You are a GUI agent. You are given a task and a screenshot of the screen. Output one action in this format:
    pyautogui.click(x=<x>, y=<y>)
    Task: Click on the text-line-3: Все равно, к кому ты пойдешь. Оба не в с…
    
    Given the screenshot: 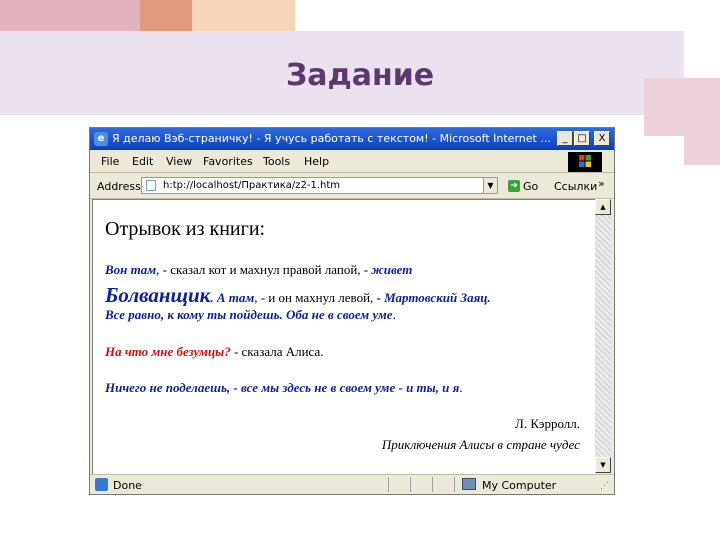 What is the action you would take?
    pyautogui.click(x=250, y=315)
    